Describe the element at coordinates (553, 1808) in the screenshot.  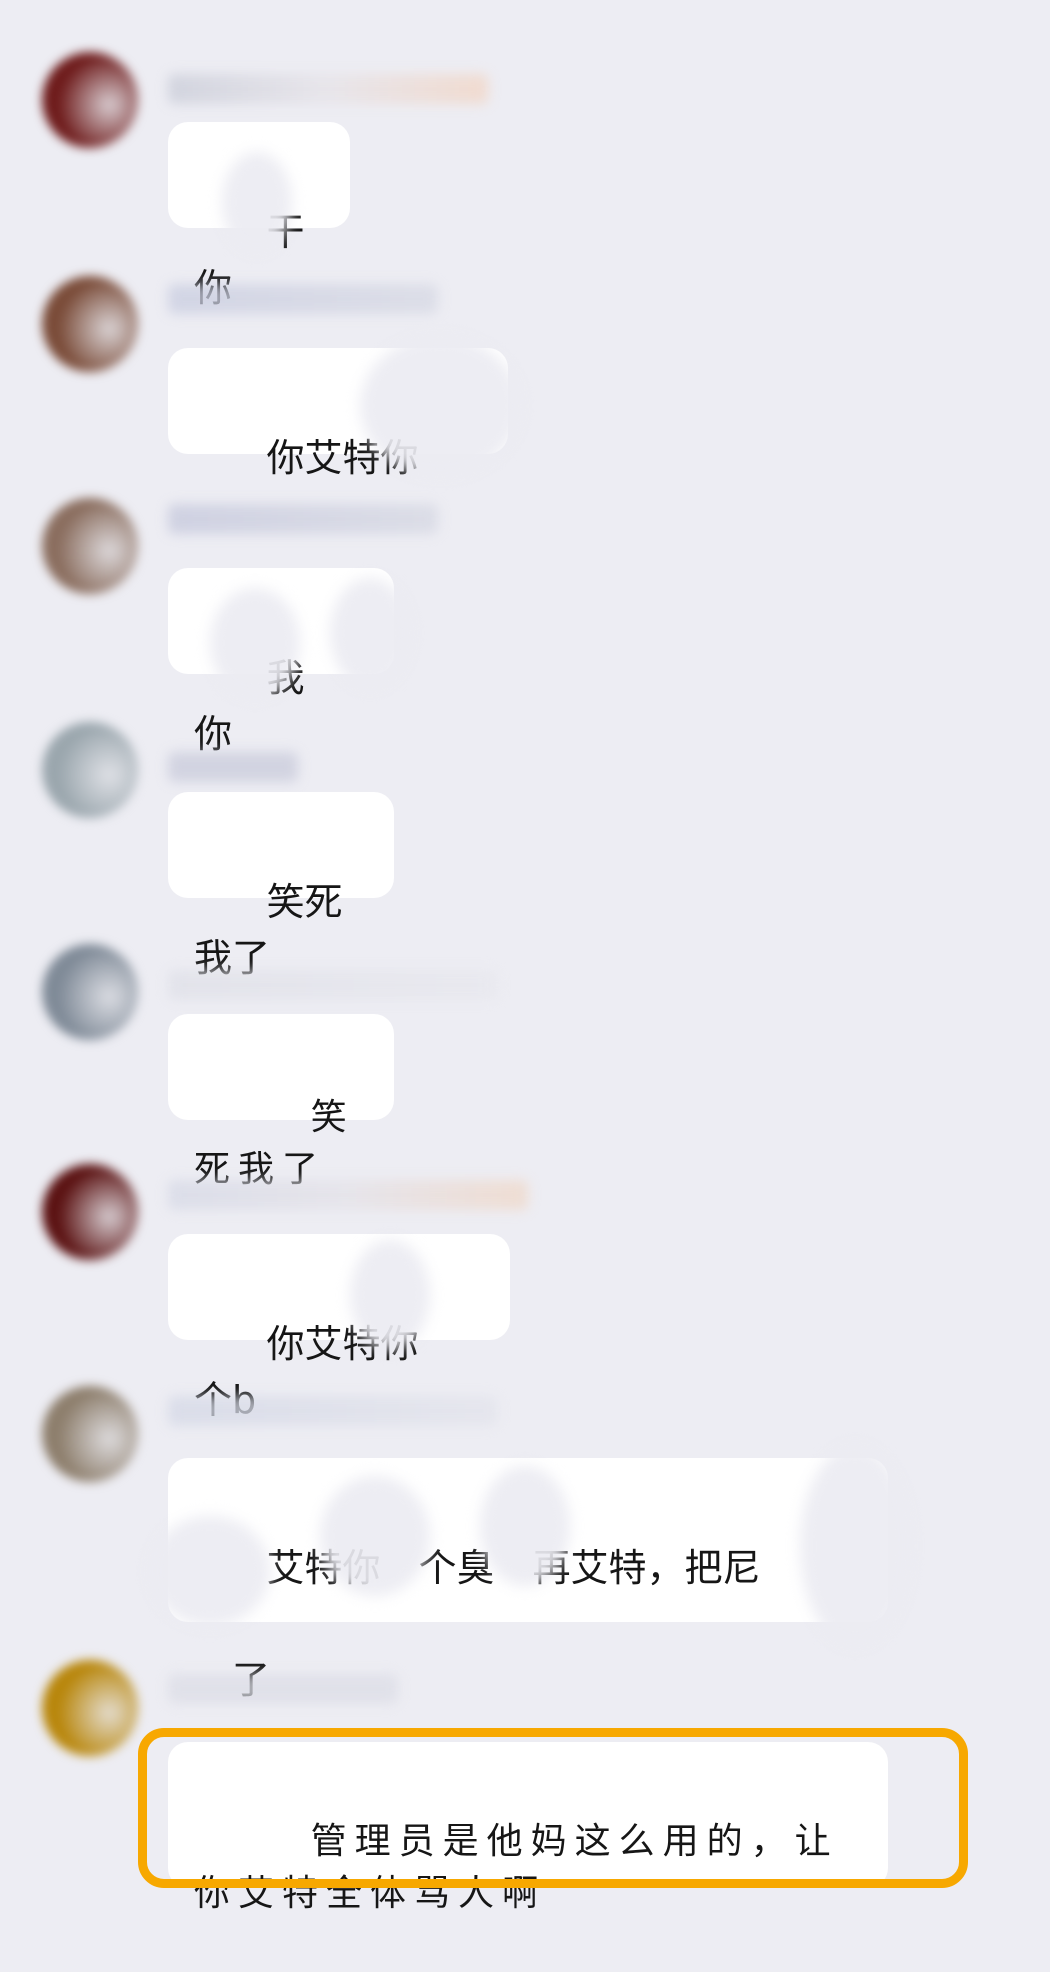
I see `highlight-box` at that location.